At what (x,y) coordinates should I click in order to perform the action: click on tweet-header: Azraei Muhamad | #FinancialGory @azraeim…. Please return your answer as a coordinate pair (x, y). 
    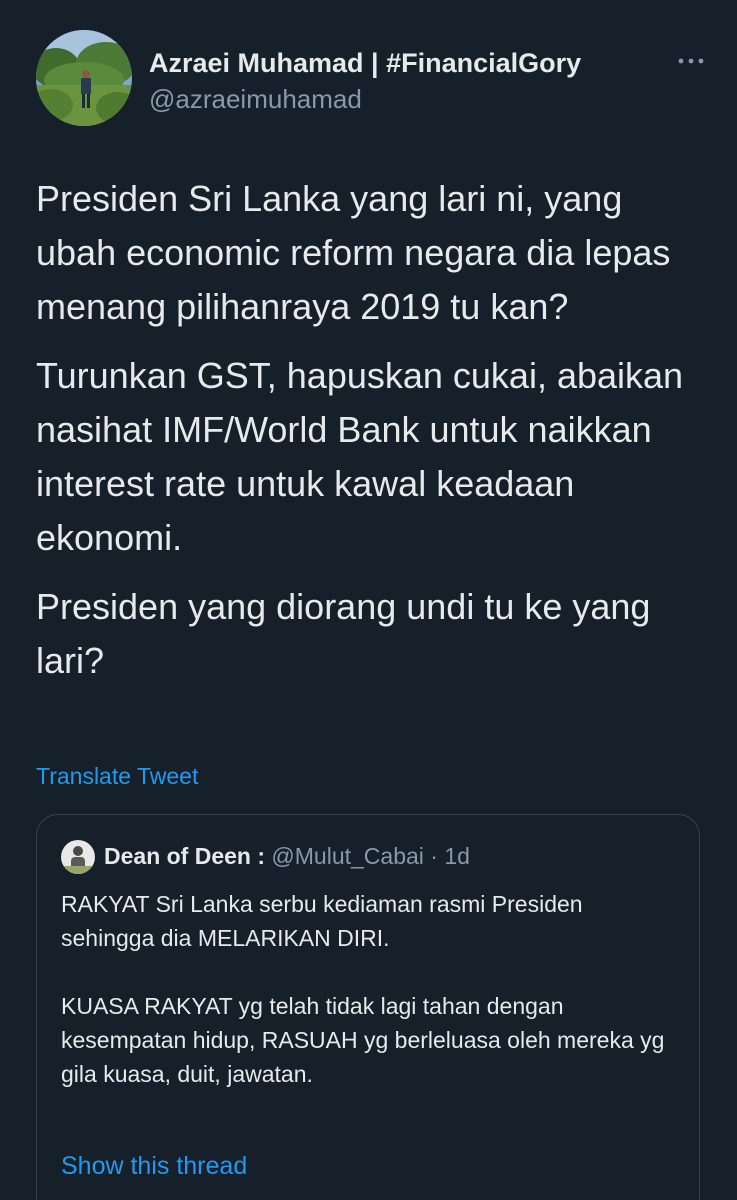
    Looking at the image, I should click on (371, 78).